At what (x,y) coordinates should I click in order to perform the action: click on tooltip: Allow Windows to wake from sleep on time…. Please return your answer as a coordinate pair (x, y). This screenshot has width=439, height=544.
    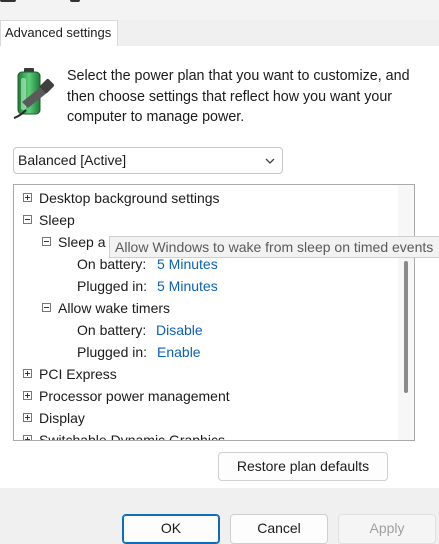
    Looking at the image, I should click on (274, 247).